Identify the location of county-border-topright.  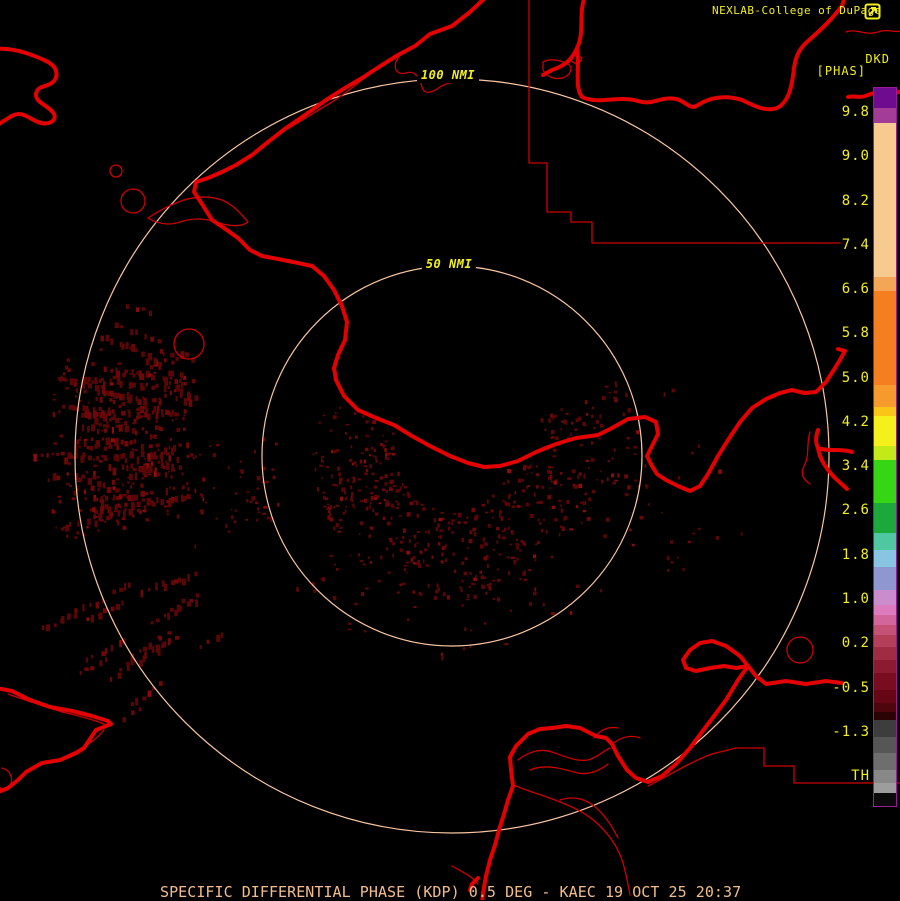
(872, 31).